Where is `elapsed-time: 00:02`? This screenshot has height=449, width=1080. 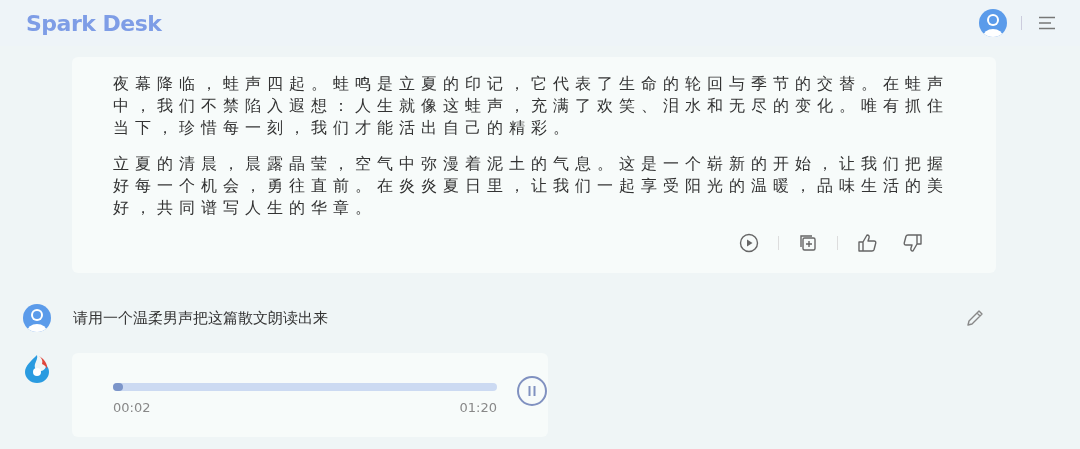 elapsed-time: 00:02 is located at coordinates (132, 407).